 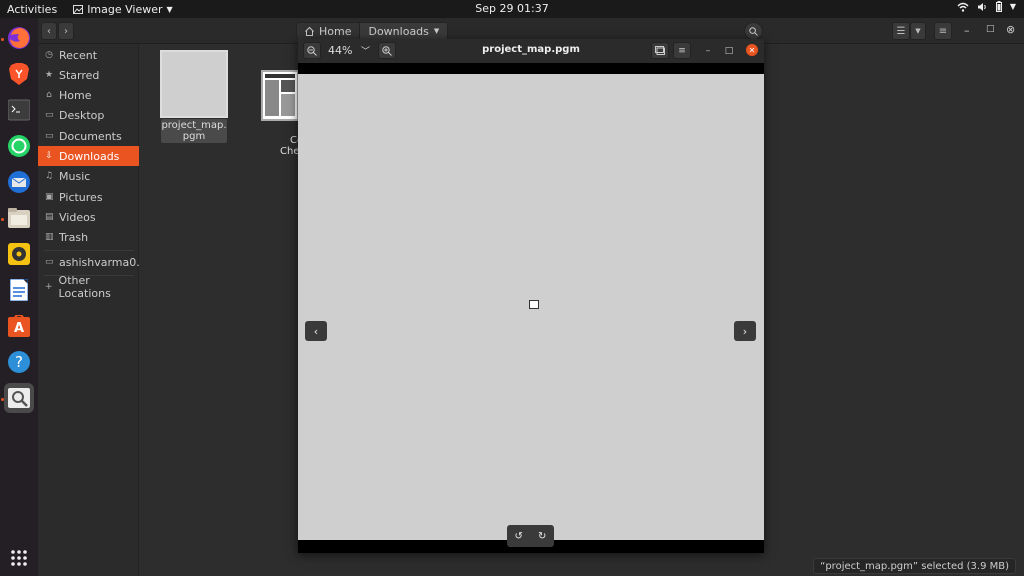 I want to click on files-launcher, so click(x=19, y=218).